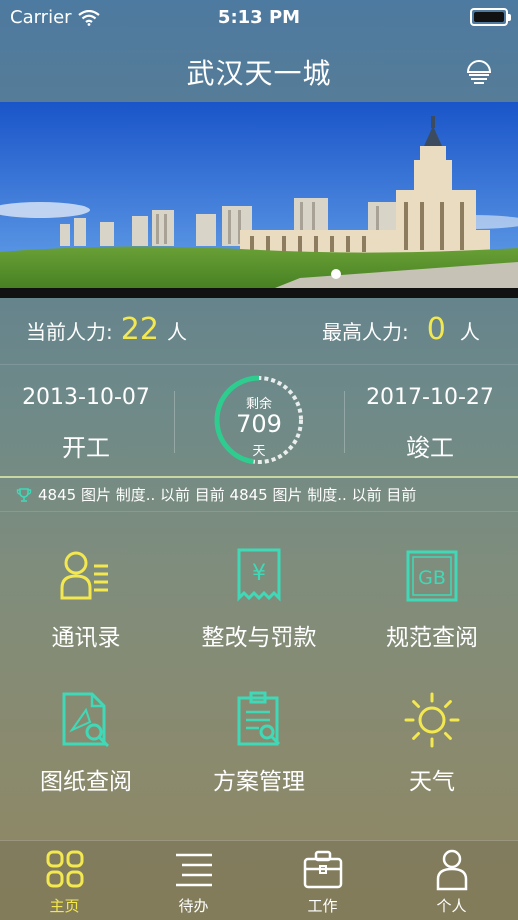 This screenshot has width=518, height=920. I want to click on current-workforce-unit: 人, so click(176, 332).